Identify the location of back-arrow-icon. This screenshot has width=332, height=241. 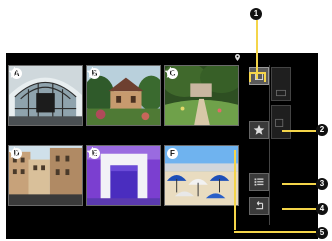
(260, 205).